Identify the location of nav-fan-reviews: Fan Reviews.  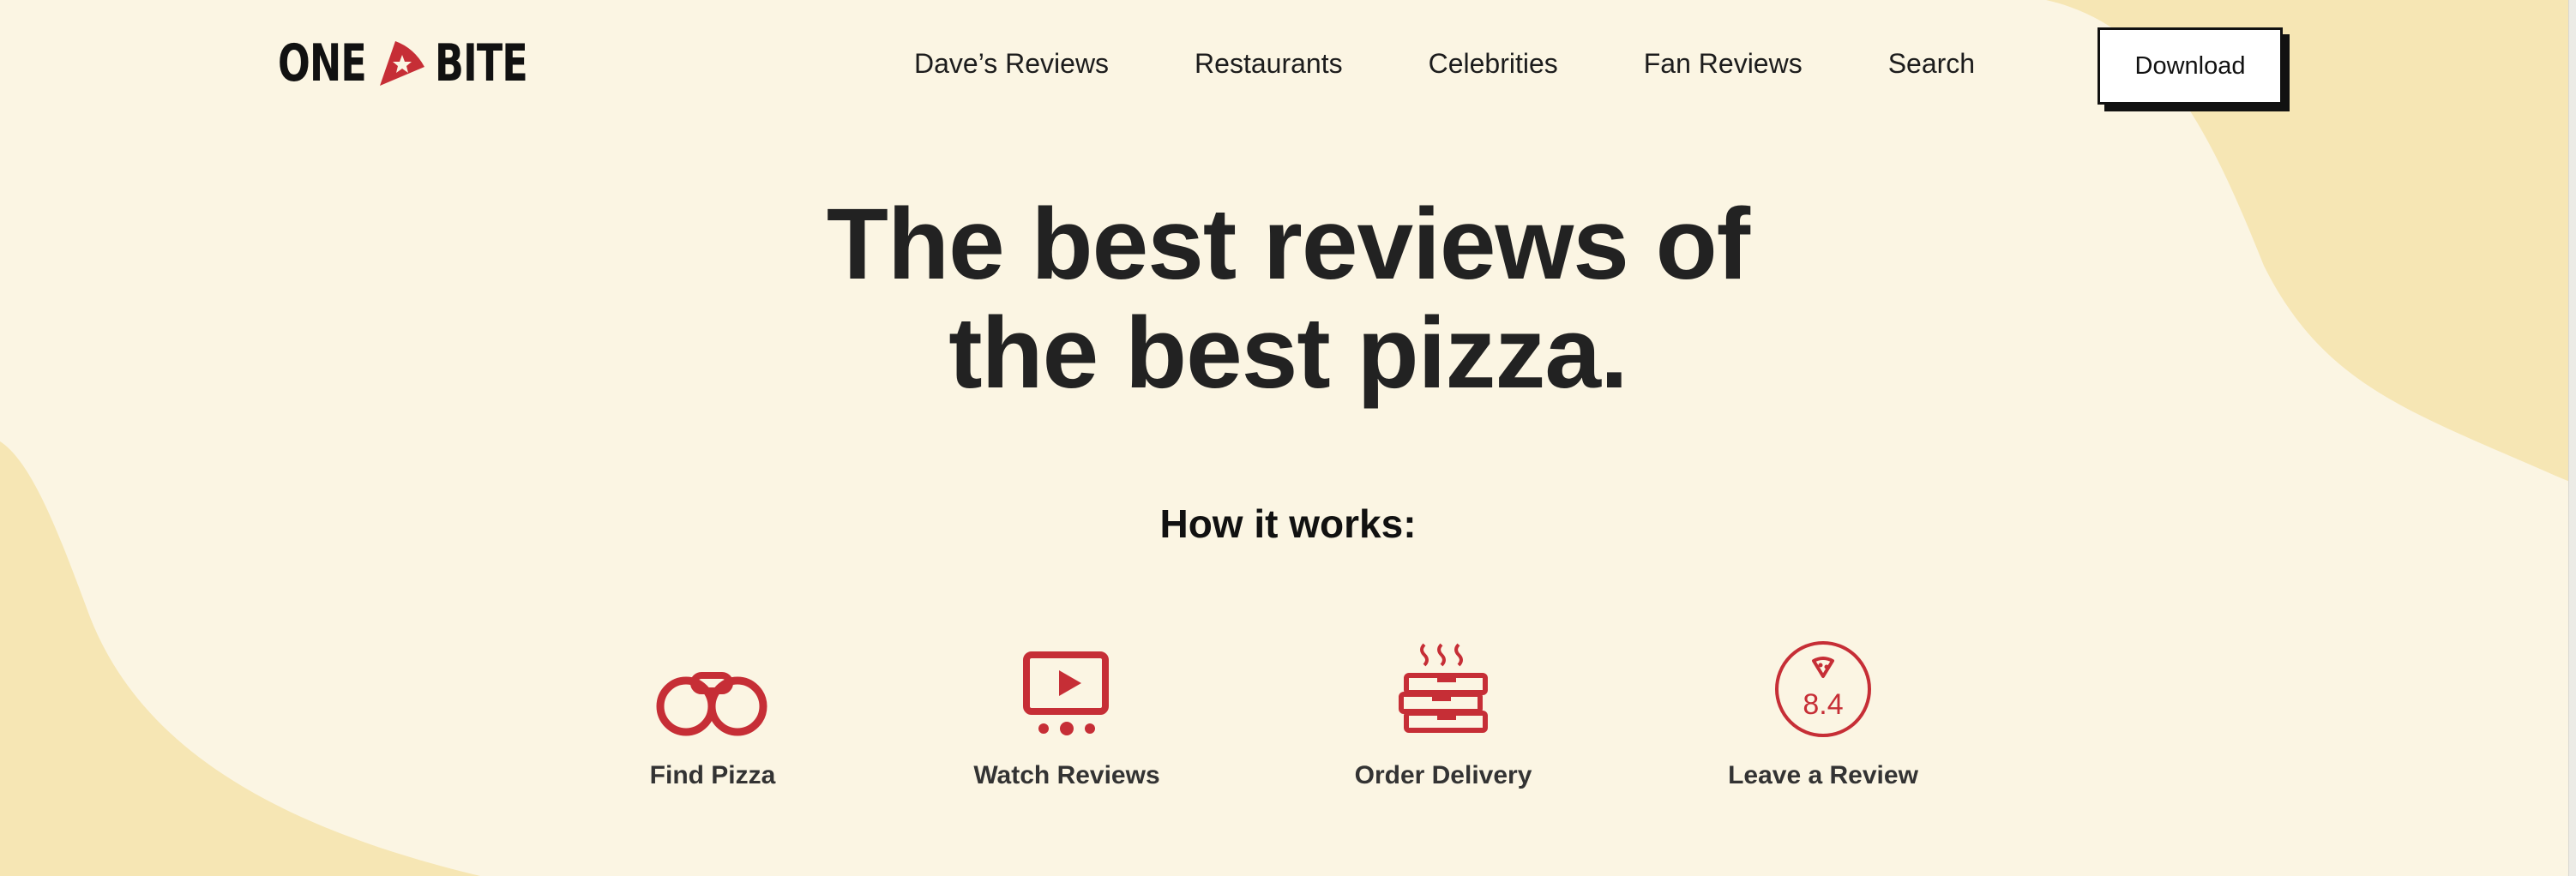
(1723, 64).